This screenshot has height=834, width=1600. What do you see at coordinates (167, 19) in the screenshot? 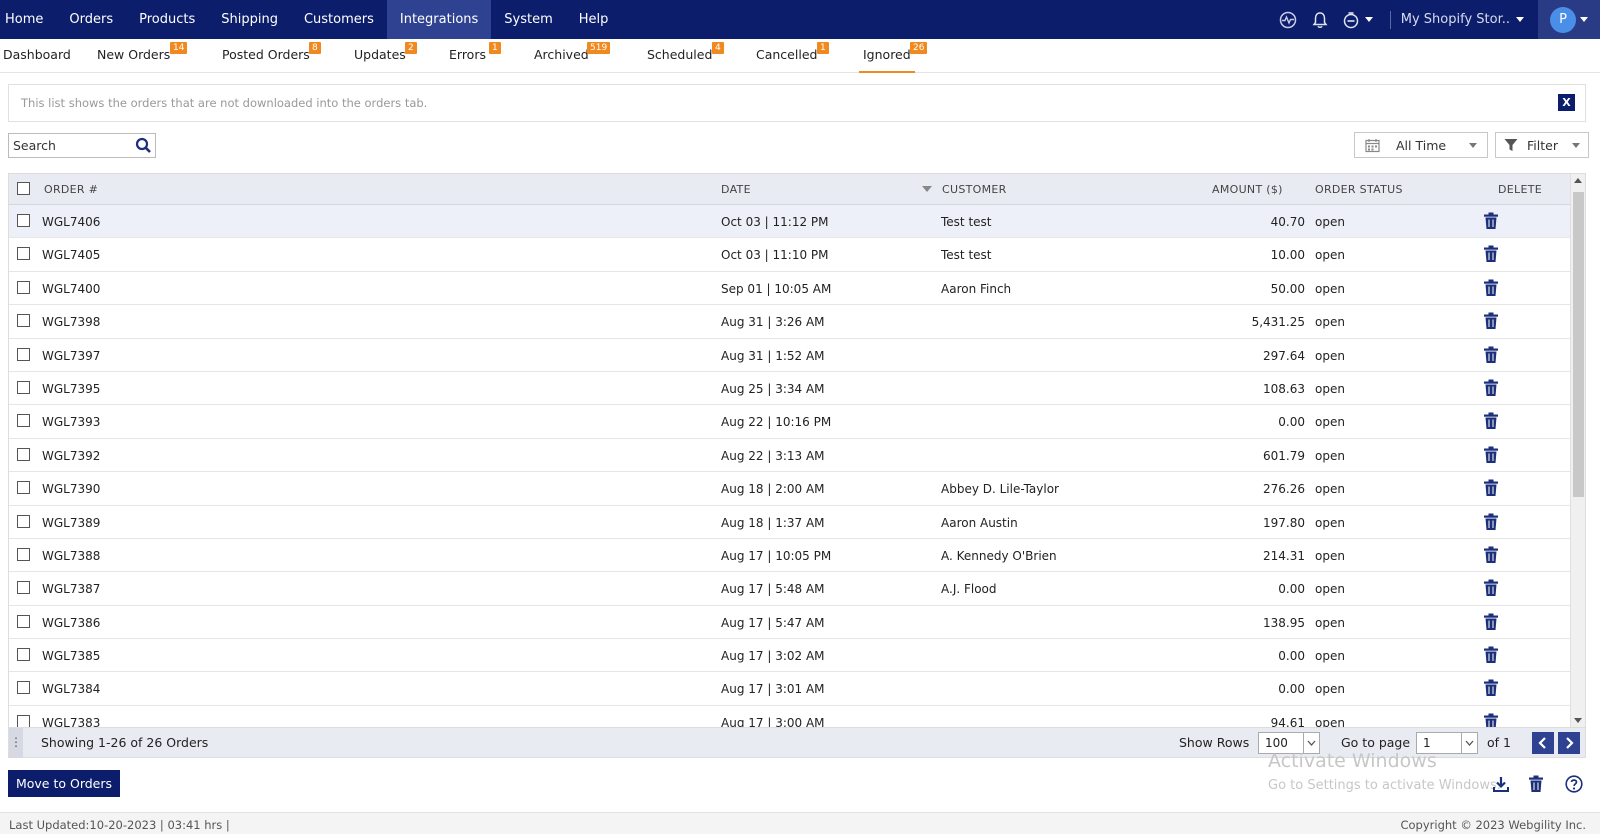
I see `nav-products: Products` at bounding box center [167, 19].